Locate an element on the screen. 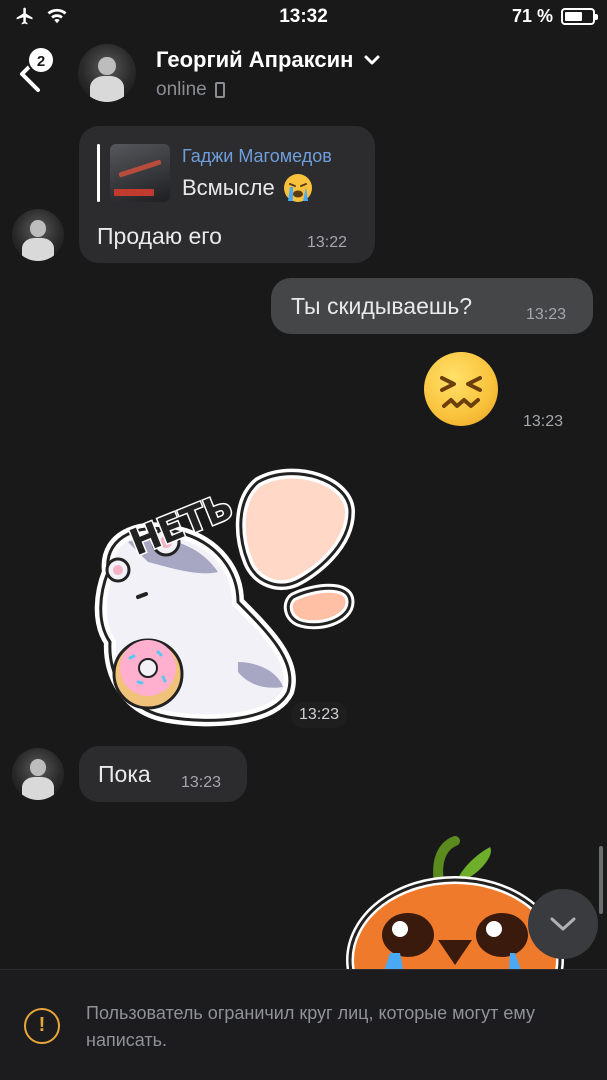 This screenshot has height=1080, width=607. message-text: Ты скидываешь? is located at coordinates (382, 306).